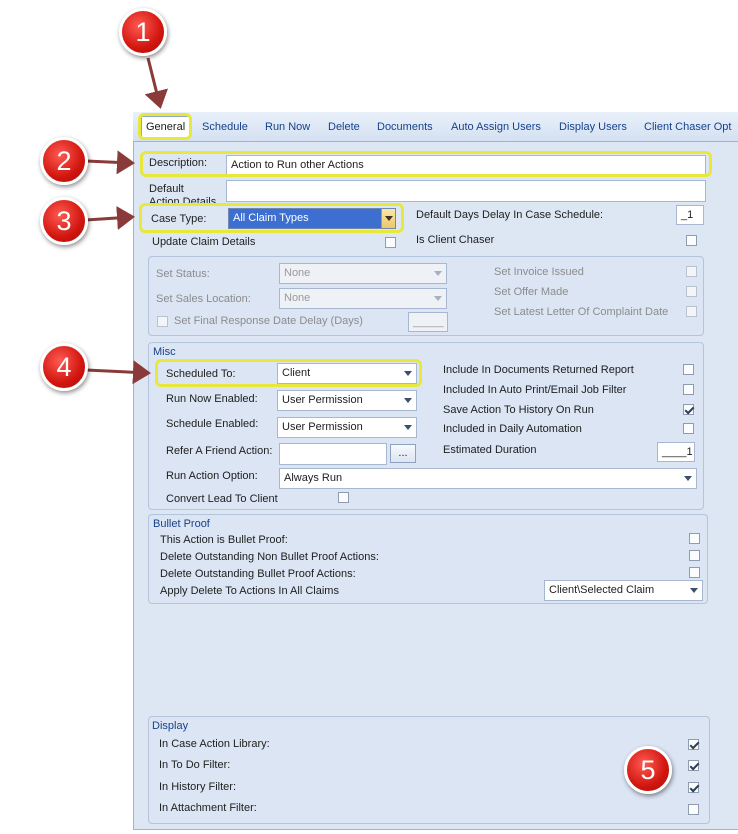 This screenshot has height=834, width=738. I want to click on step-badge-5: 5, so click(648, 770).